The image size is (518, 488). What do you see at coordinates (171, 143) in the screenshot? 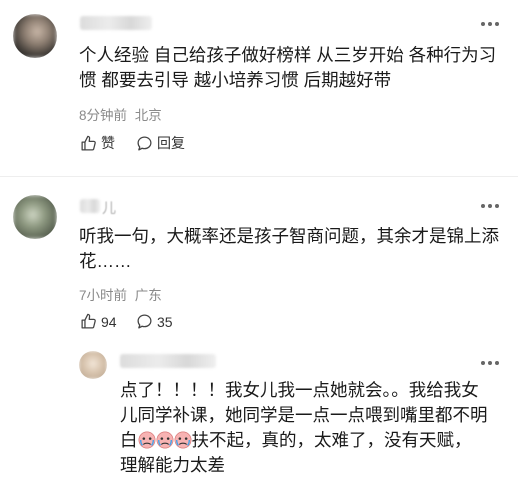
I see `reply-label: 回复` at bounding box center [171, 143].